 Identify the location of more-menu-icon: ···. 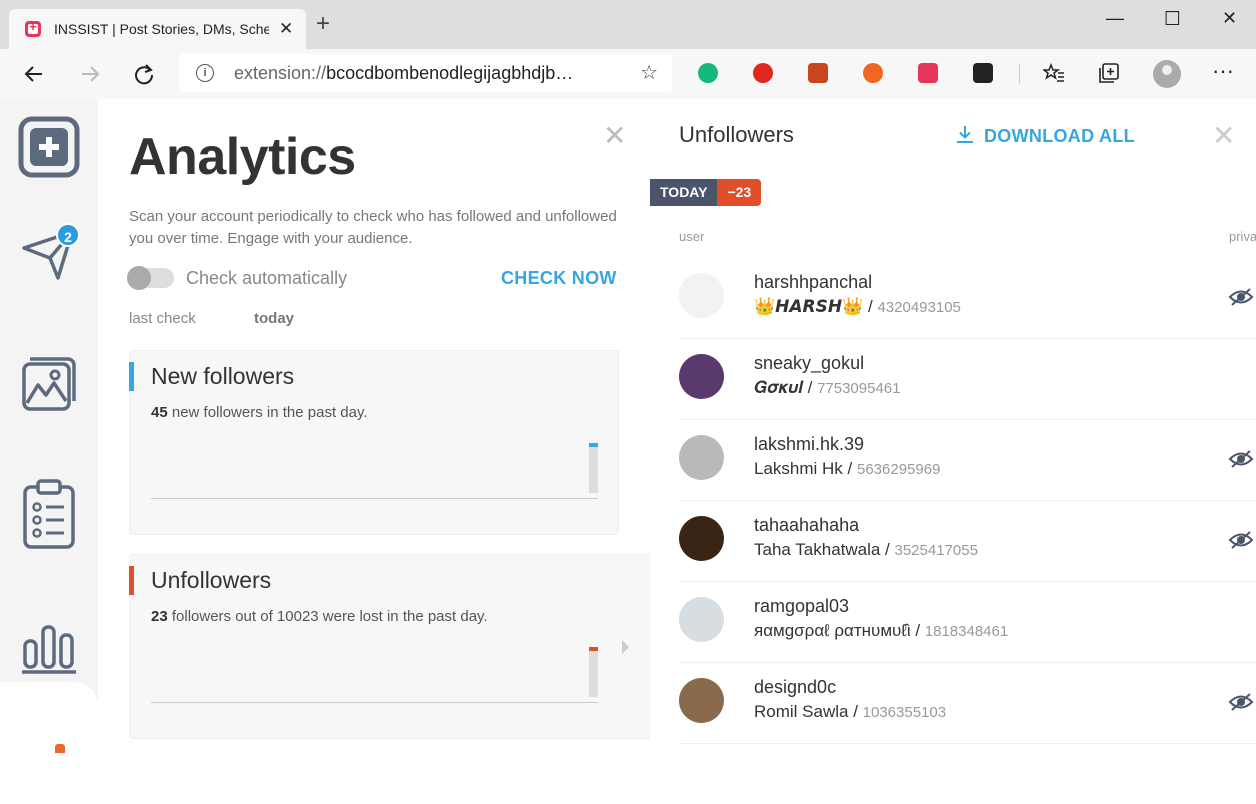
(1223, 71).